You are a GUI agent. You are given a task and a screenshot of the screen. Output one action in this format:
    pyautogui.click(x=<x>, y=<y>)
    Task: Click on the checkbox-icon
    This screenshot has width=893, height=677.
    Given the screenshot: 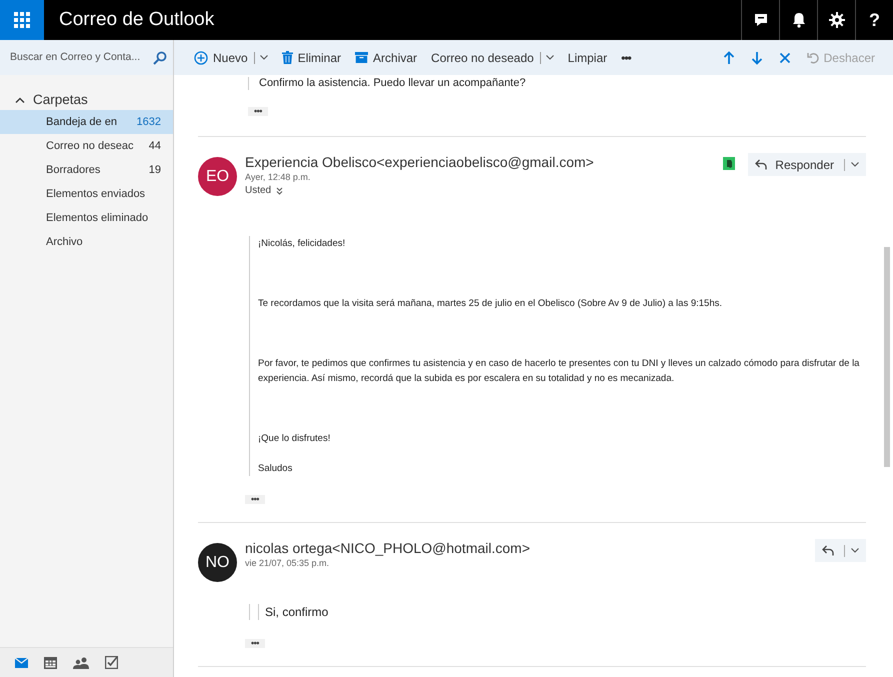 What is the action you would take?
    pyautogui.click(x=111, y=662)
    